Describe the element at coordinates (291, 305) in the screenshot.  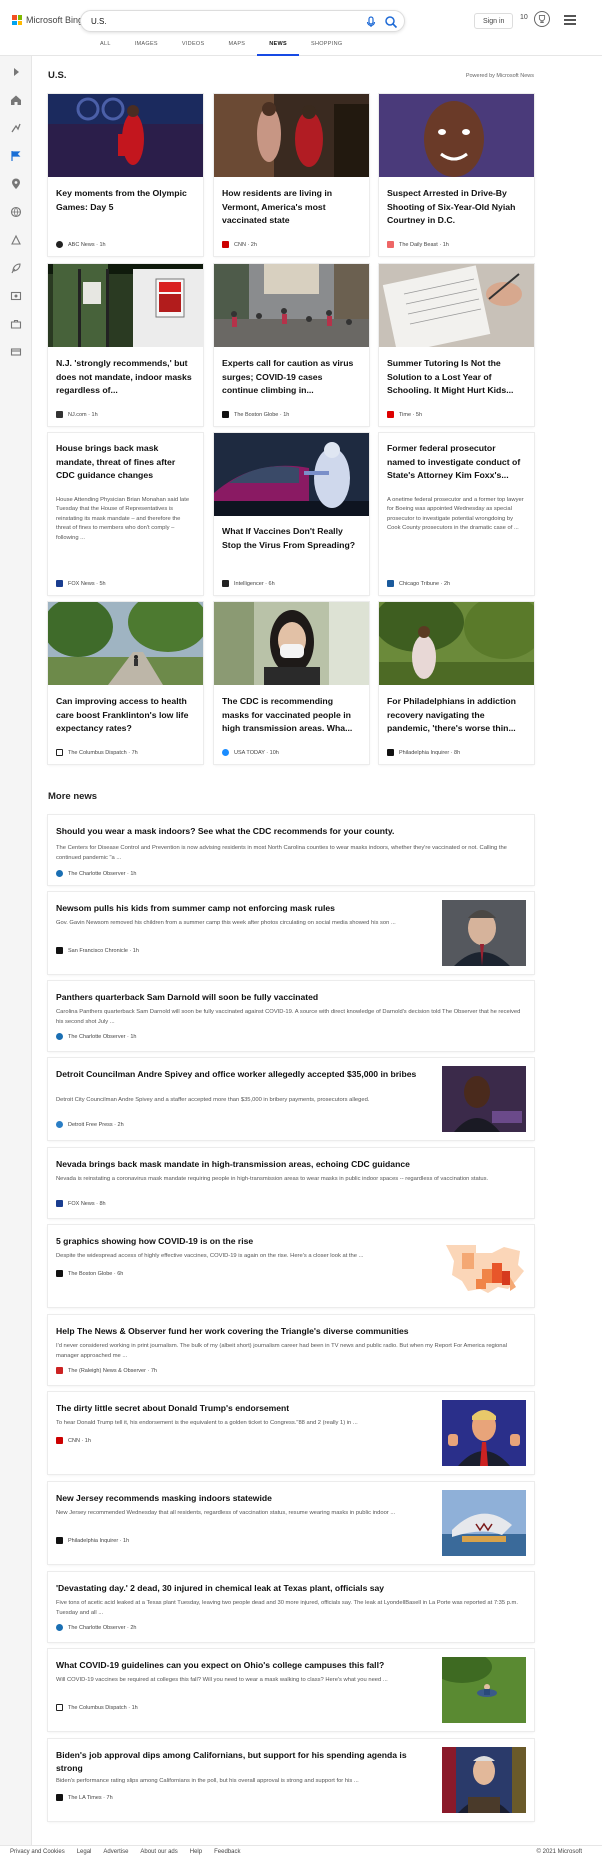
I see `crowded-street-image` at that location.